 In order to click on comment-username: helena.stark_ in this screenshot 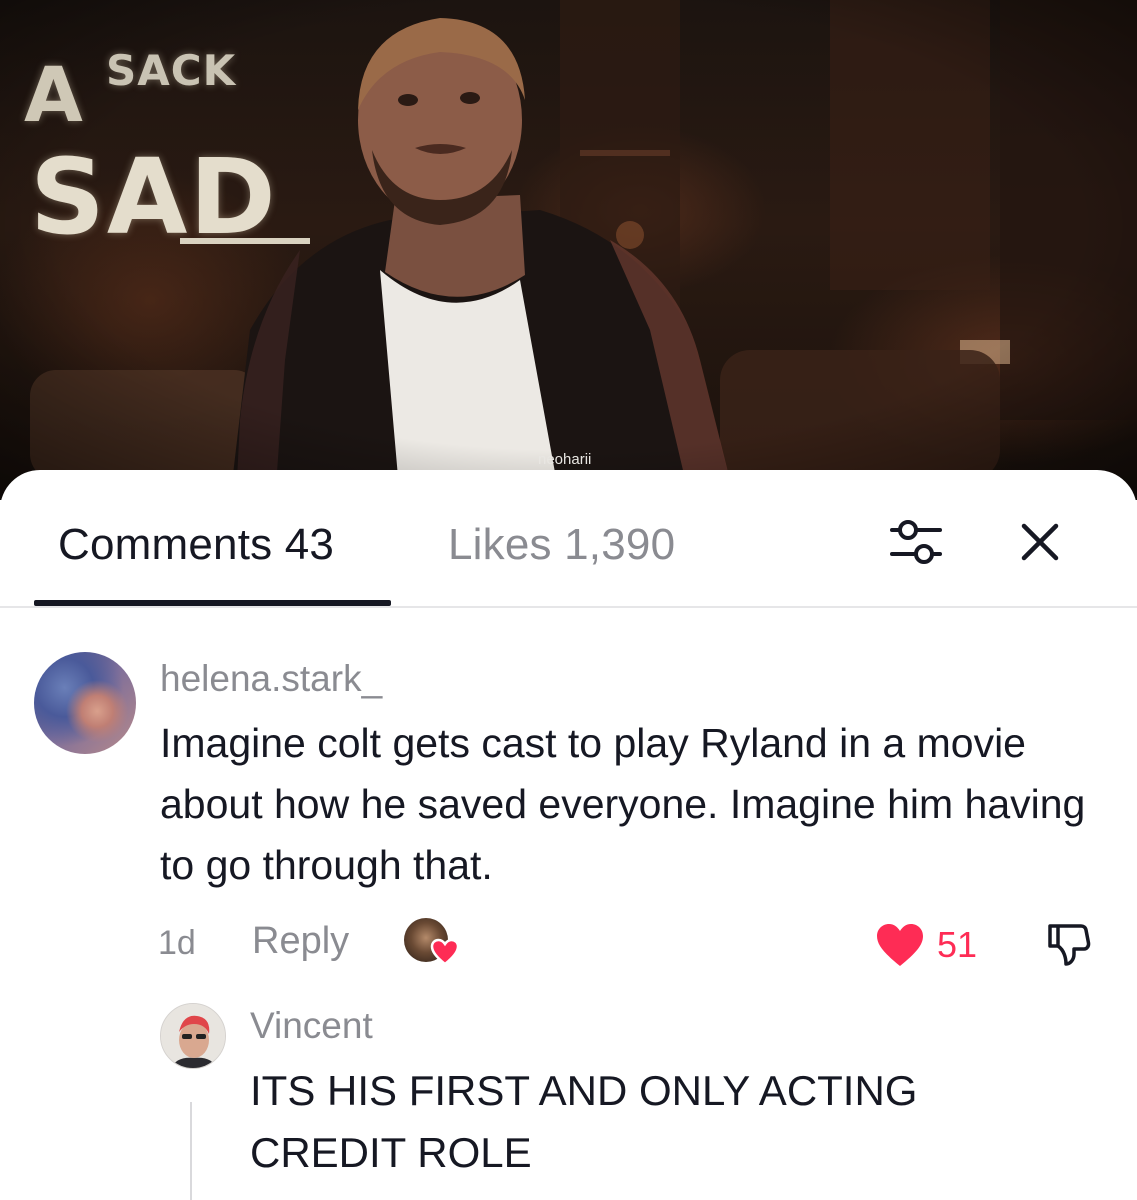, I will do `click(271, 679)`.